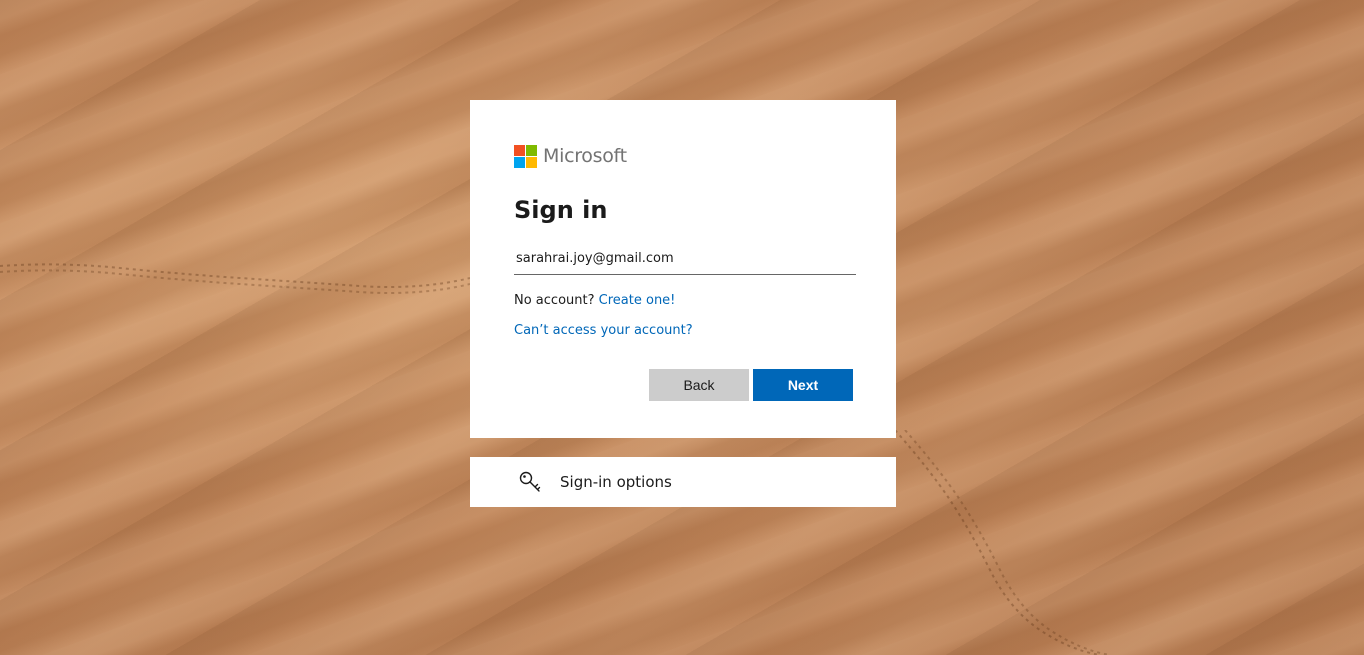  Describe the element at coordinates (561, 210) in the screenshot. I see `page-title: Sign in` at that location.